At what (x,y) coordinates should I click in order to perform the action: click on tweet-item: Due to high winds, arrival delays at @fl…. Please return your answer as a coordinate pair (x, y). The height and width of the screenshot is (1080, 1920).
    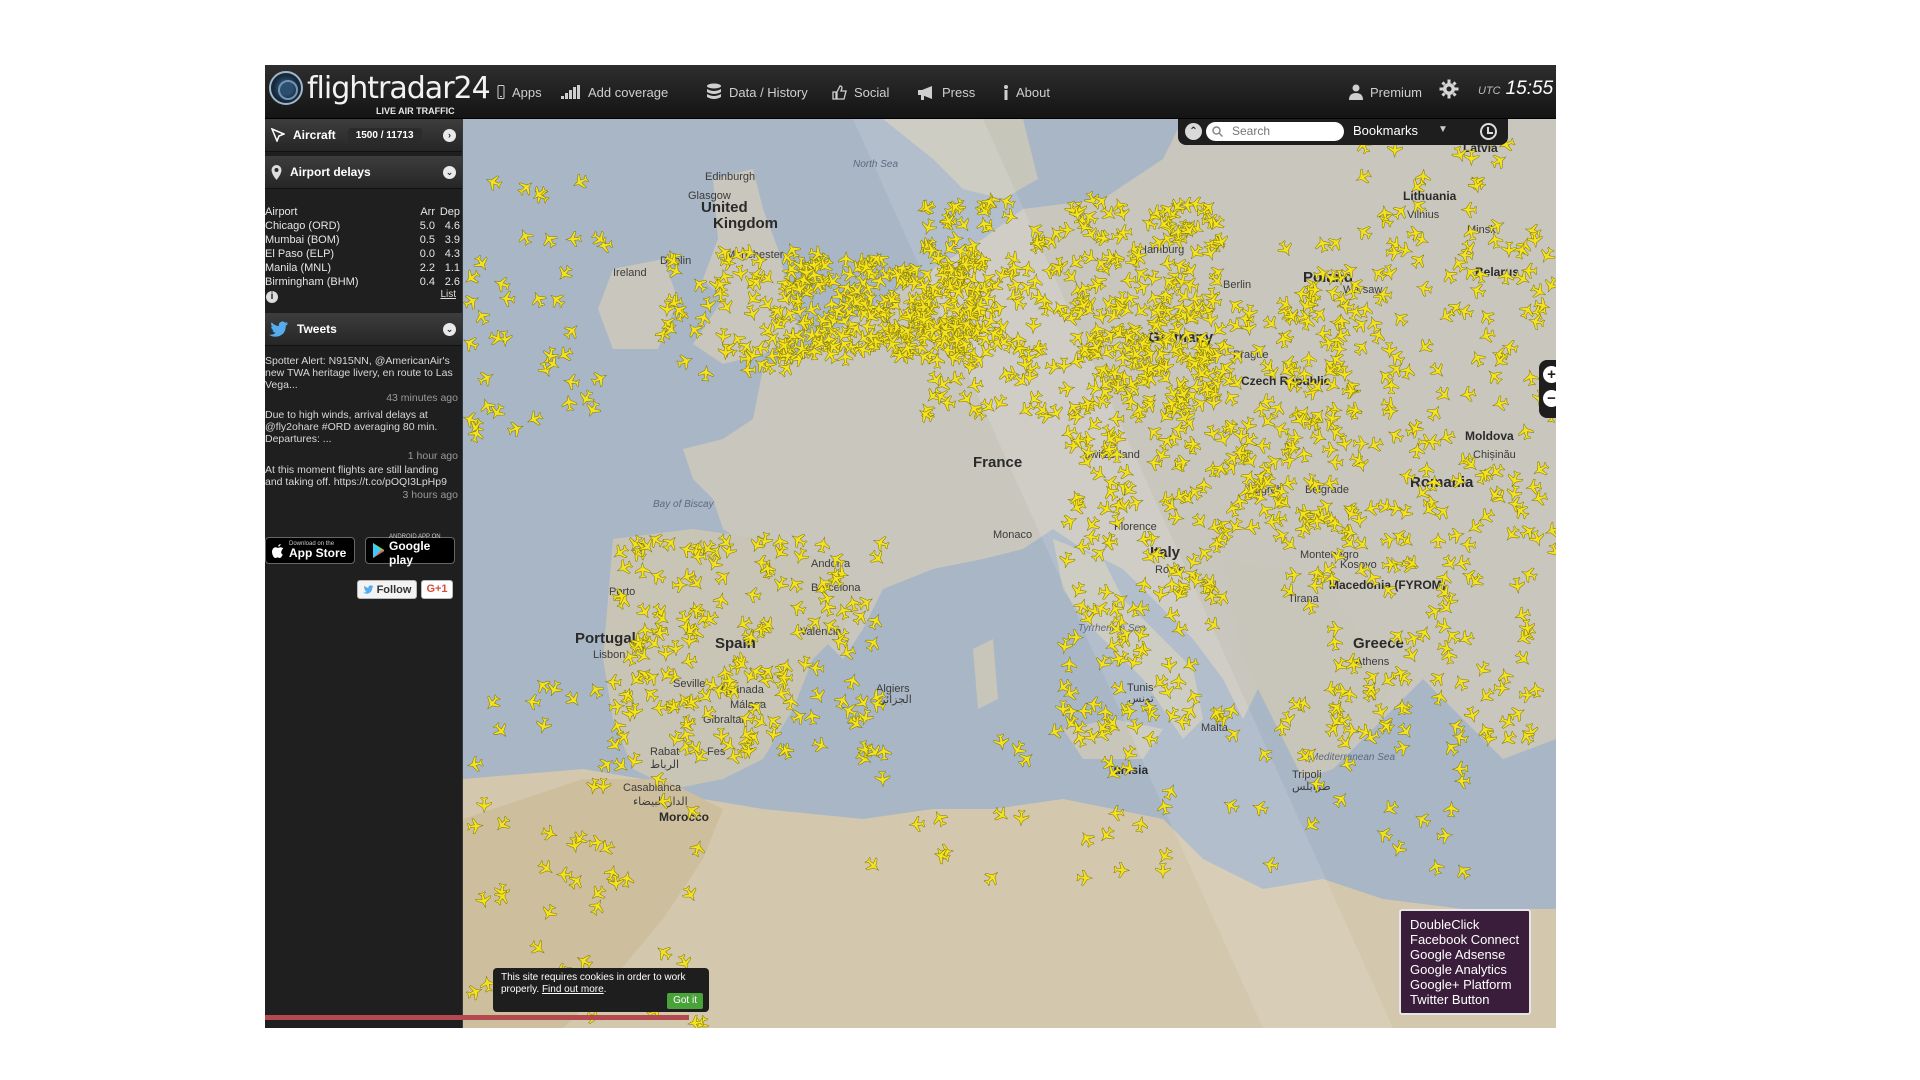
    Looking at the image, I should click on (361, 435).